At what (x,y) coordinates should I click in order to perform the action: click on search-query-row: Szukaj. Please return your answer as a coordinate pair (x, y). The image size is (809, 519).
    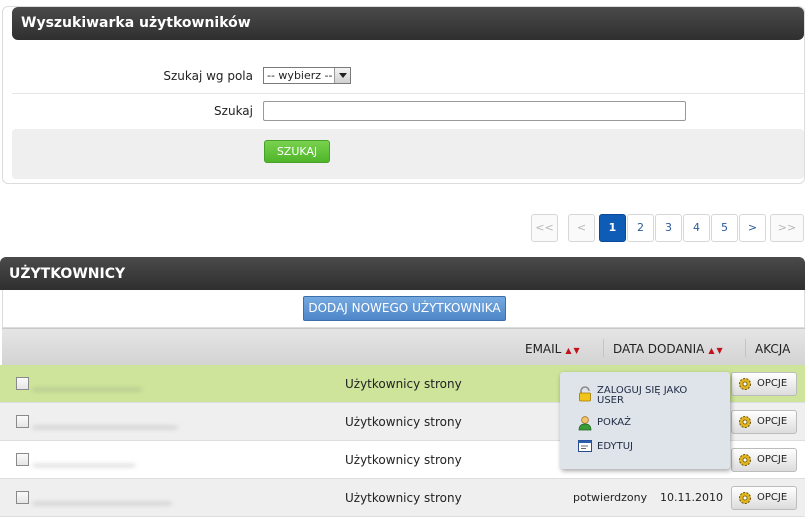
    Looking at the image, I should click on (408, 112).